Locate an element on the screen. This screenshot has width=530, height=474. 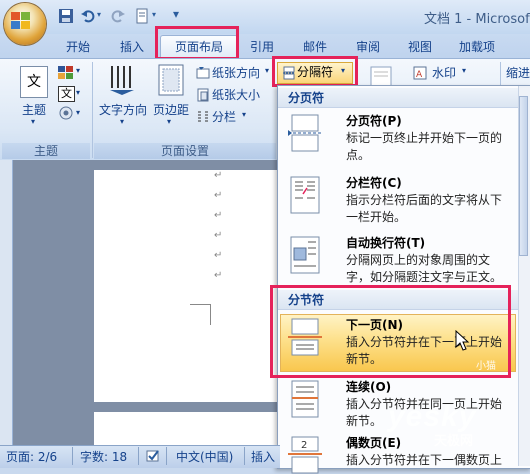
watermark-icon: A is located at coordinates (420, 73).